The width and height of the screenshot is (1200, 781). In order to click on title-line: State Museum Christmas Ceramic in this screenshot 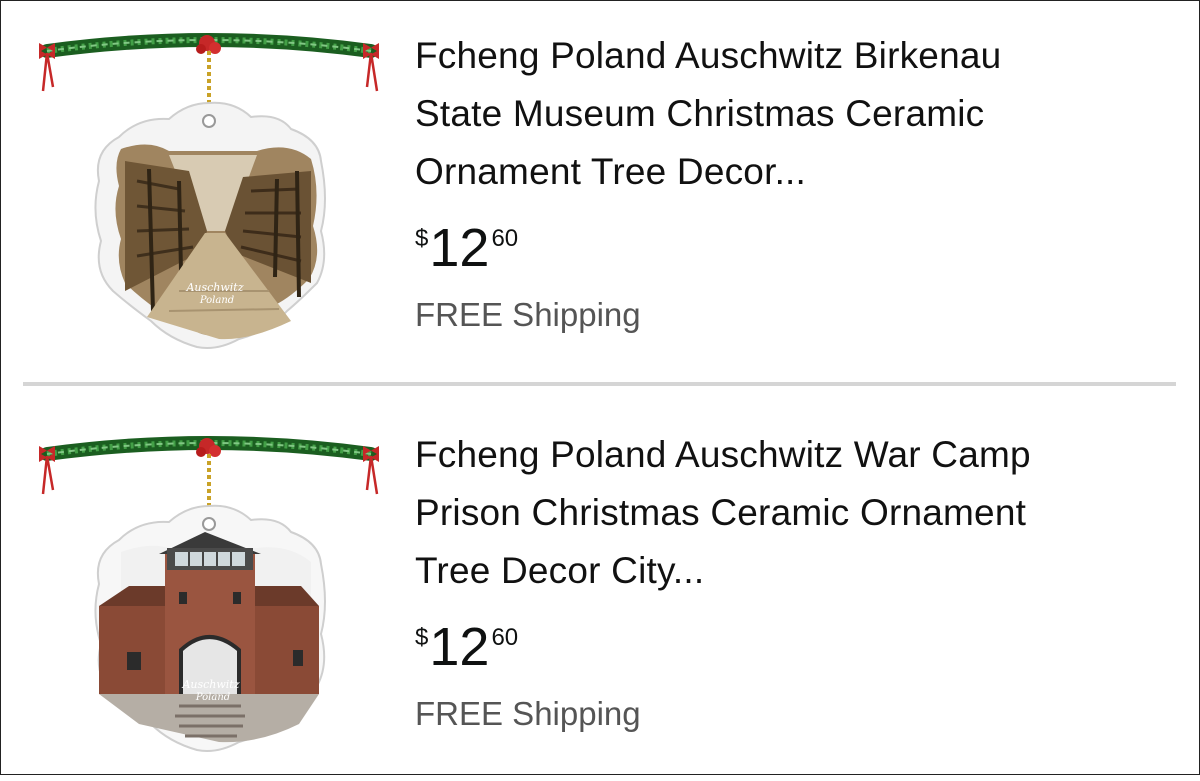, I will do `click(700, 113)`.